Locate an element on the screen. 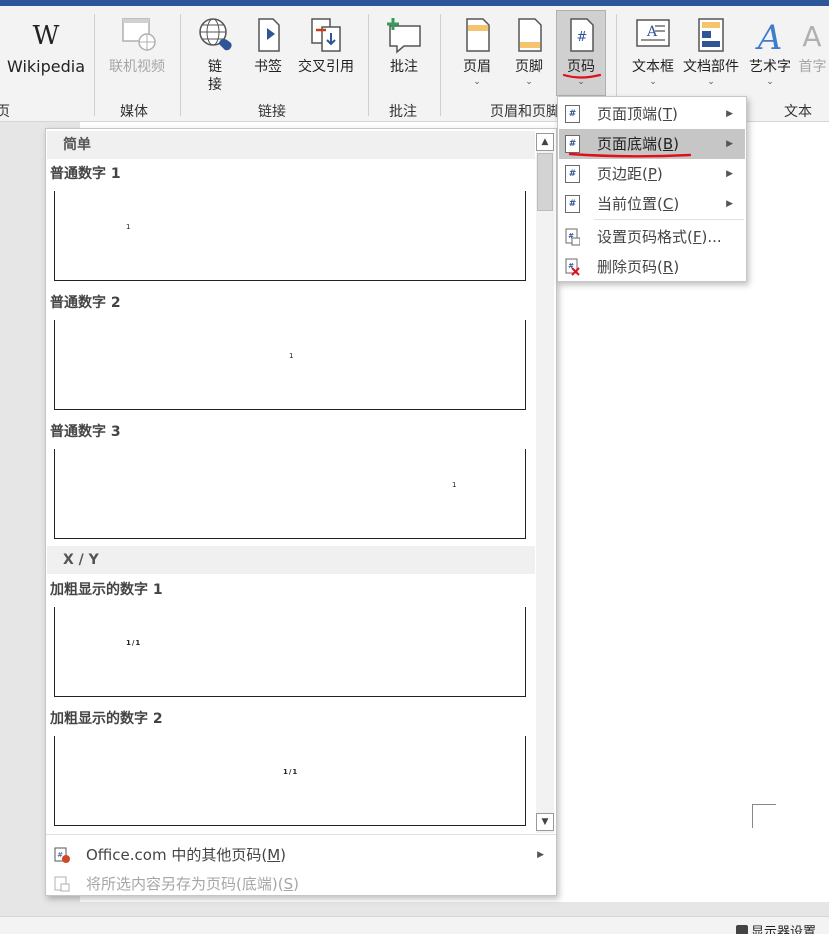 This screenshot has height=934, width=829. wikipedia-button: W Wikipedia is located at coordinates (46, 46).